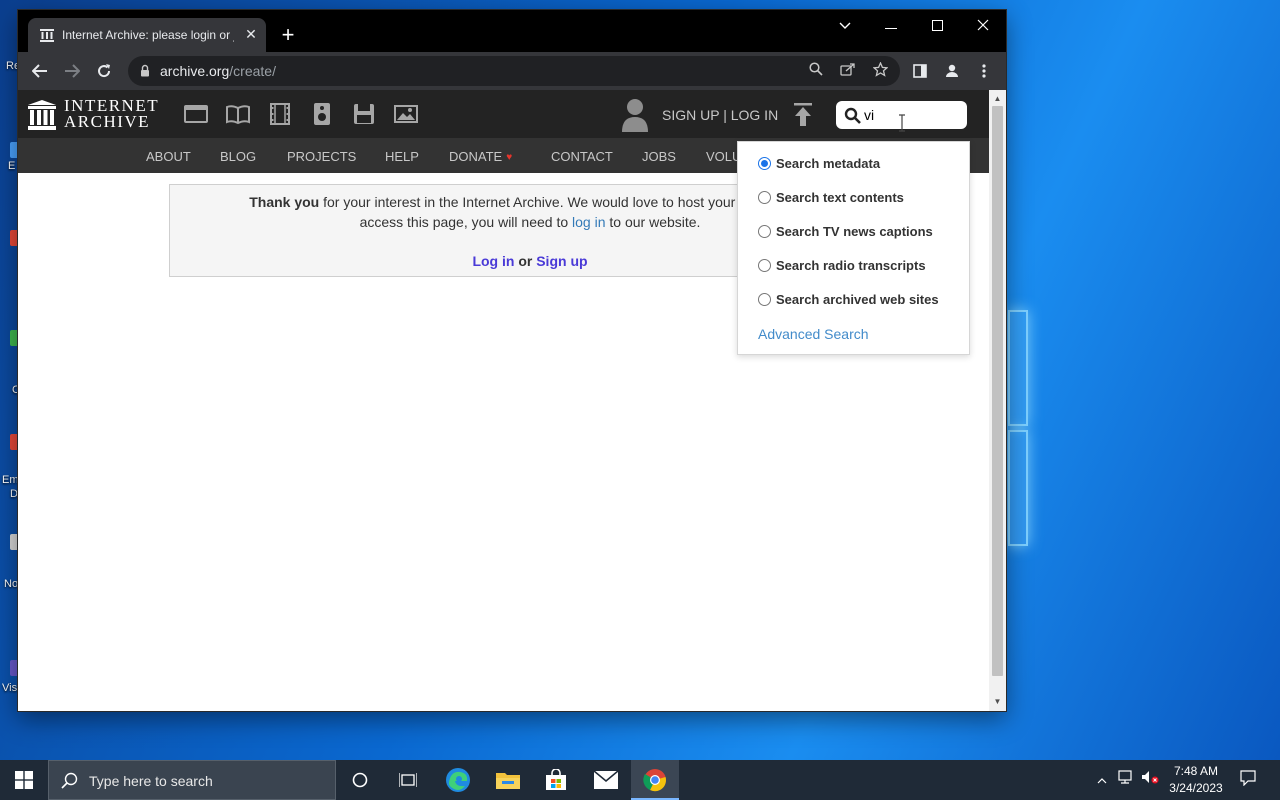 This screenshot has height=800, width=1280. I want to click on store-bag-icon, so click(556, 779).